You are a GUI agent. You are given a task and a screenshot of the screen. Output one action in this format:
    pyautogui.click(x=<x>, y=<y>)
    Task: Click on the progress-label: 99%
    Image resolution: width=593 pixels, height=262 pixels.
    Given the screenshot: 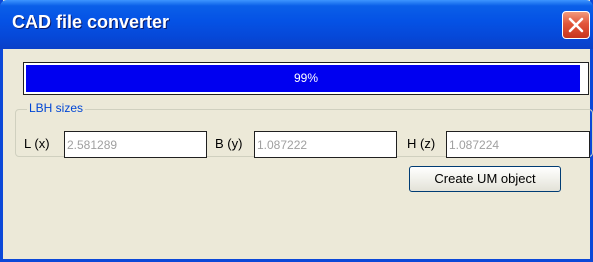 What is the action you would take?
    pyautogui.click(x=306, y=78)
    